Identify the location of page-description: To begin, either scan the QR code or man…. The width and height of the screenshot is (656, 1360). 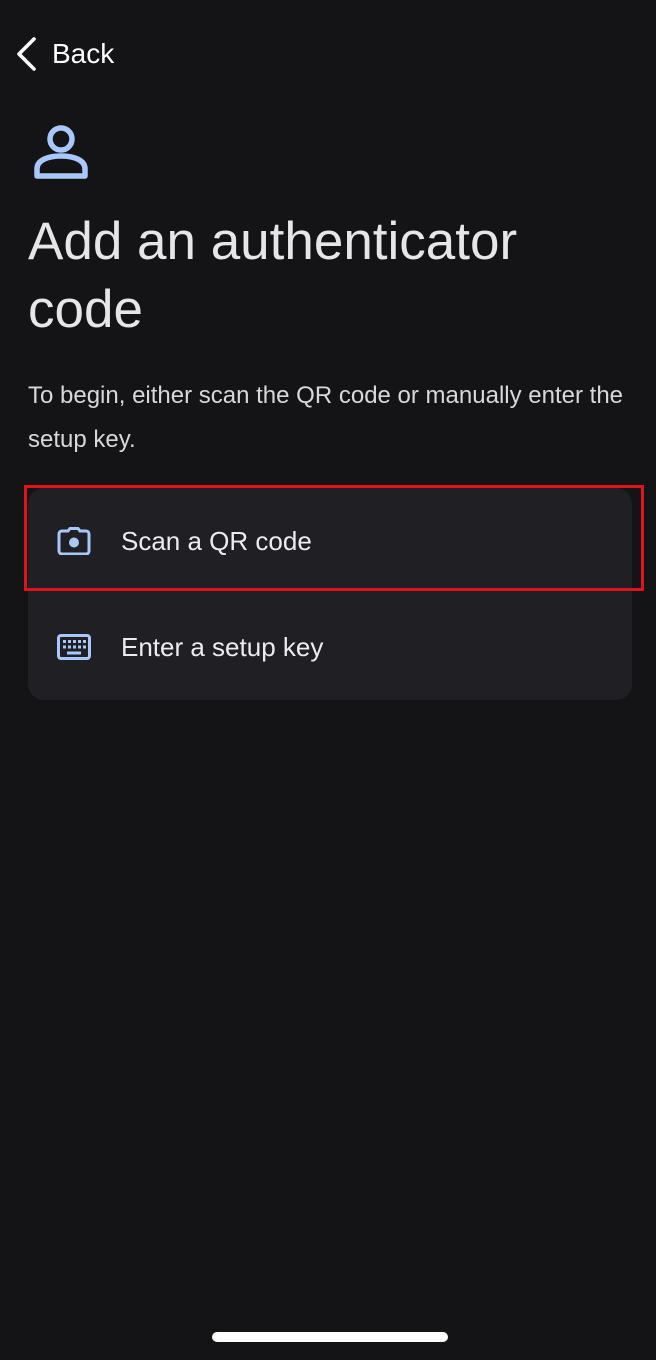
(326, 417).